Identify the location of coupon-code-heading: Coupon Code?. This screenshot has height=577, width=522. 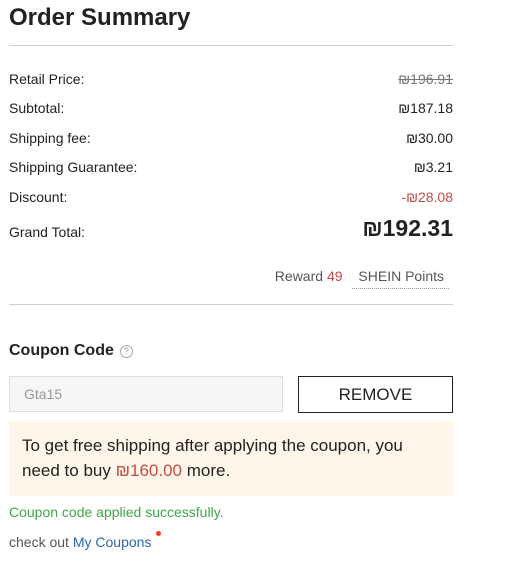
(71, 351).